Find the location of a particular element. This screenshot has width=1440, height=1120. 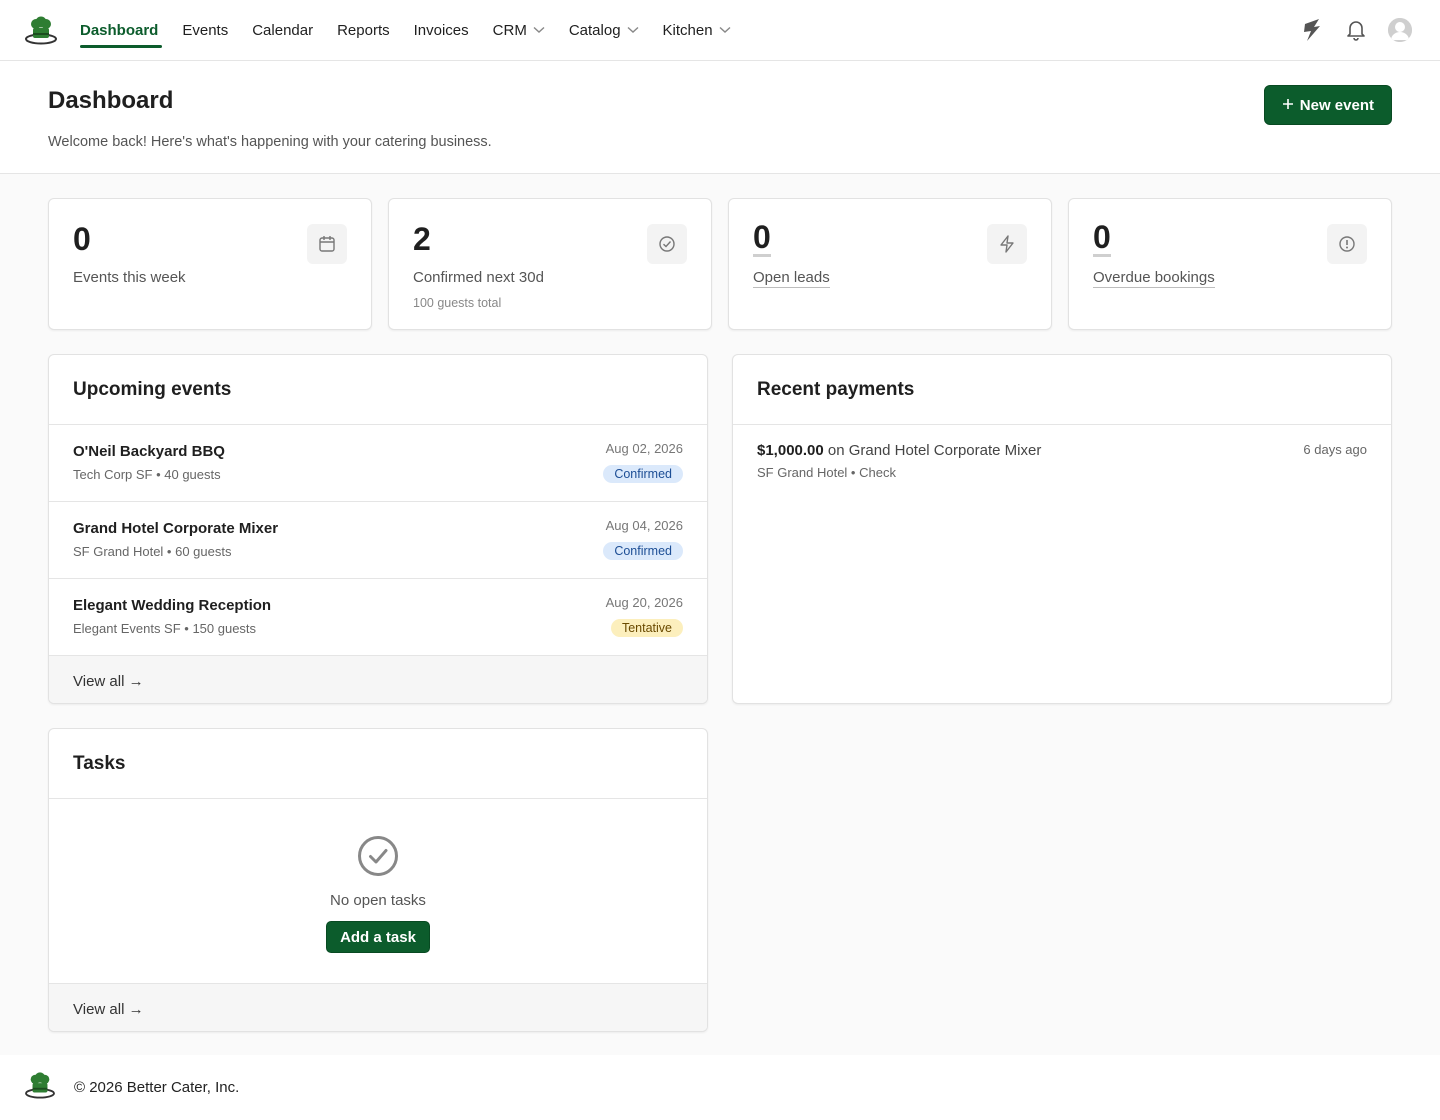

event-meta: SF Grand Hotel • 60 guests is located at coordinates (152, 551).